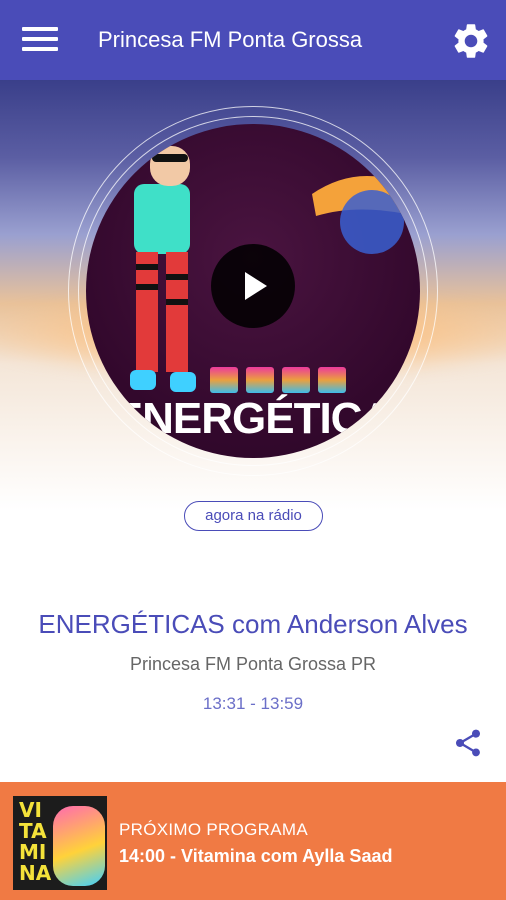 This screenshot has height=900, width=506. Describe the element at coordinates (253, 418) in the screenshot. I see `cover-text: ENERGÉTICA` at that location.